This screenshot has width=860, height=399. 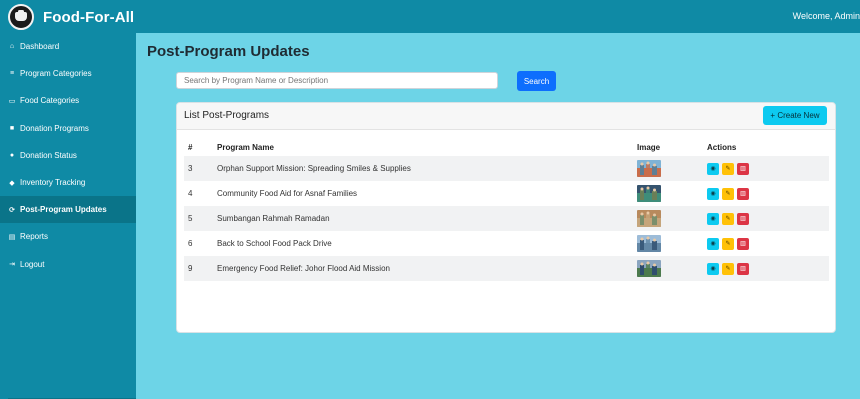 I want to click on row-id: 6, so click(x=190, y=243).